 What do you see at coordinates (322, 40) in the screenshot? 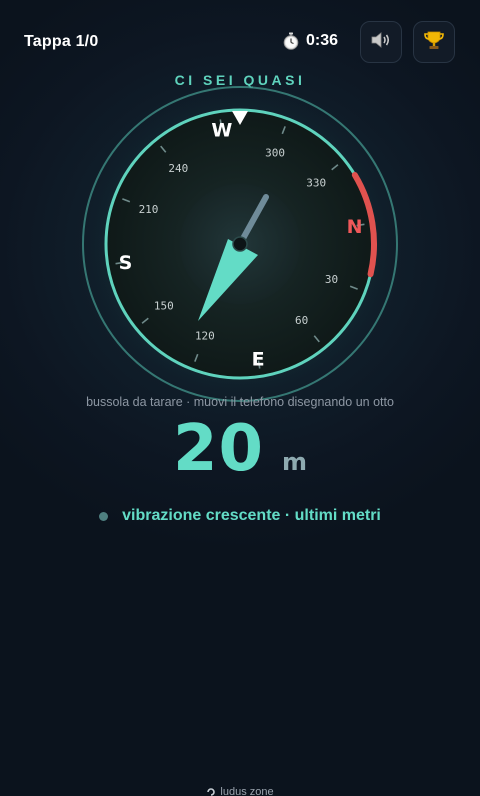
I see `timer-value: 0:36` at bounding box center [322, 40].